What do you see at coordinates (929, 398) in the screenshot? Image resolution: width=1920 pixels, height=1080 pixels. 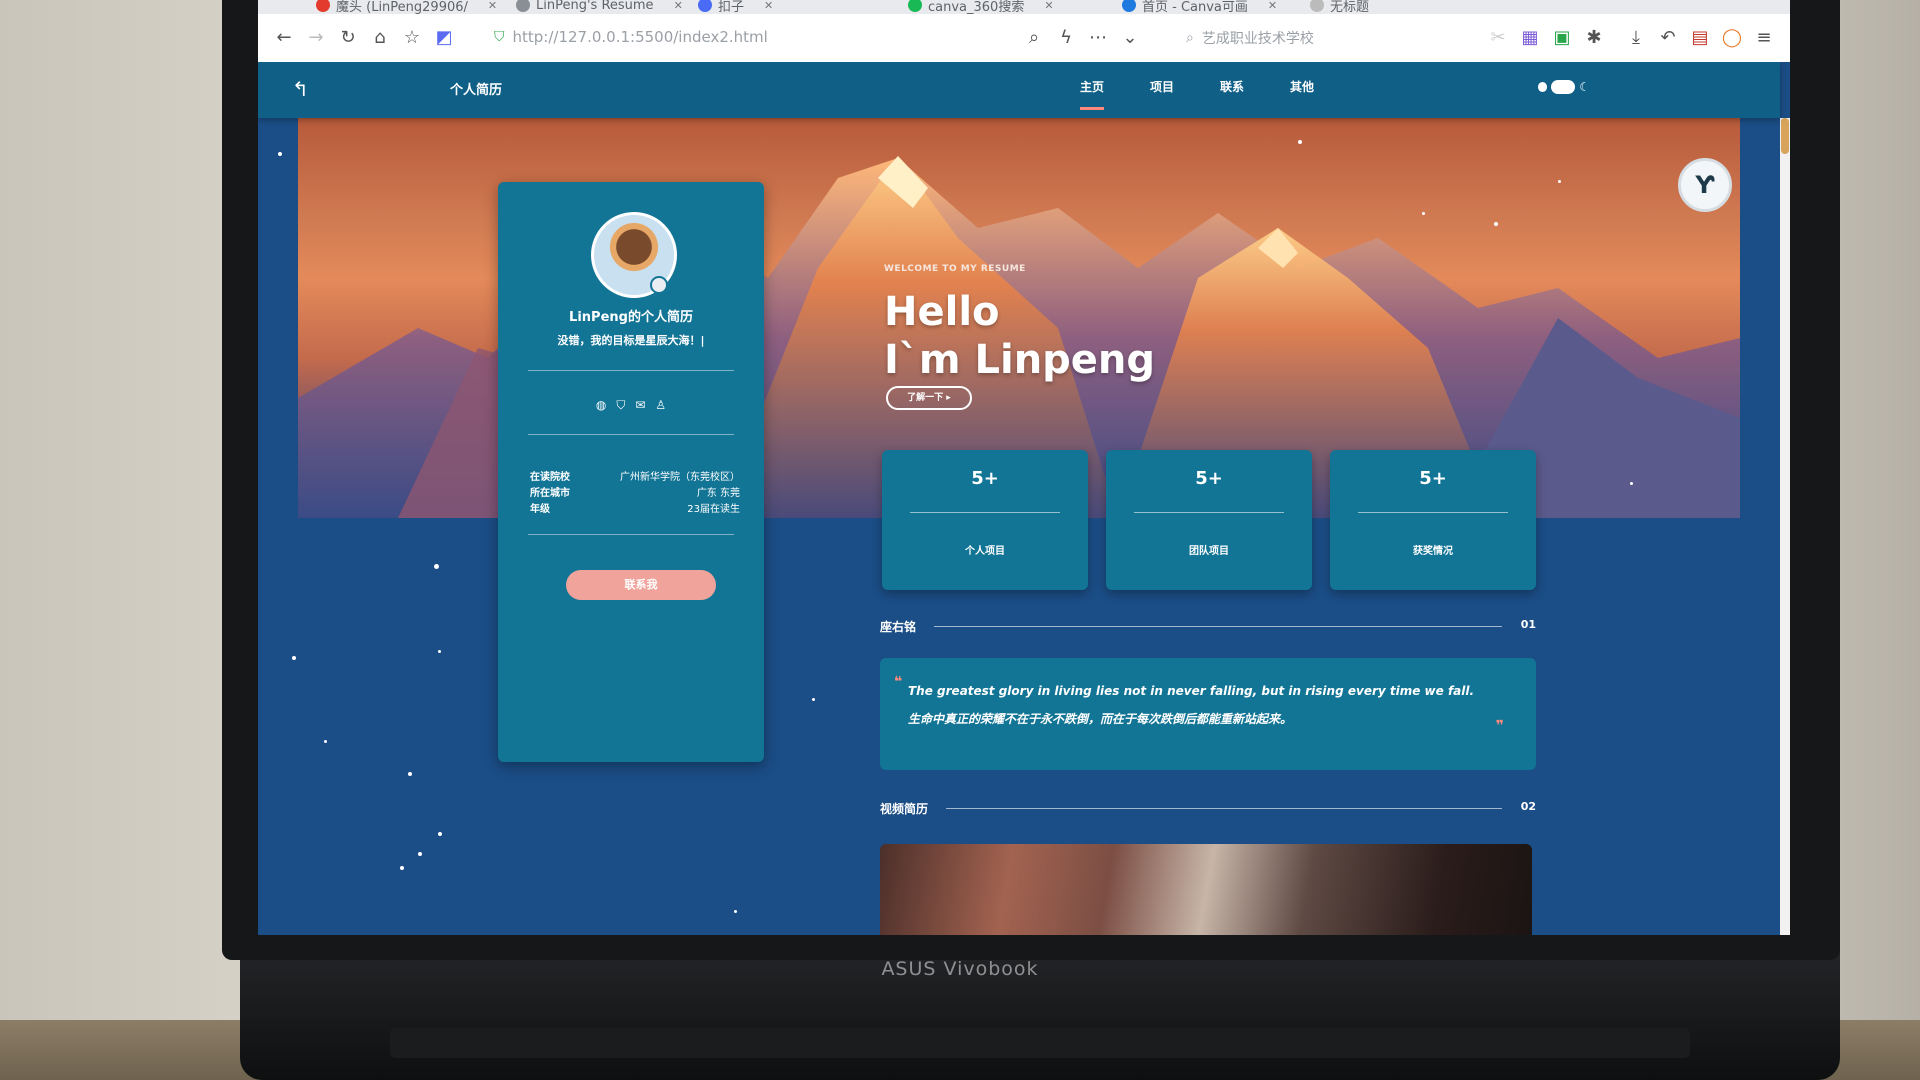 I see `learn-more-button: 了解一下 ▸` at bounding box center [929, 398].